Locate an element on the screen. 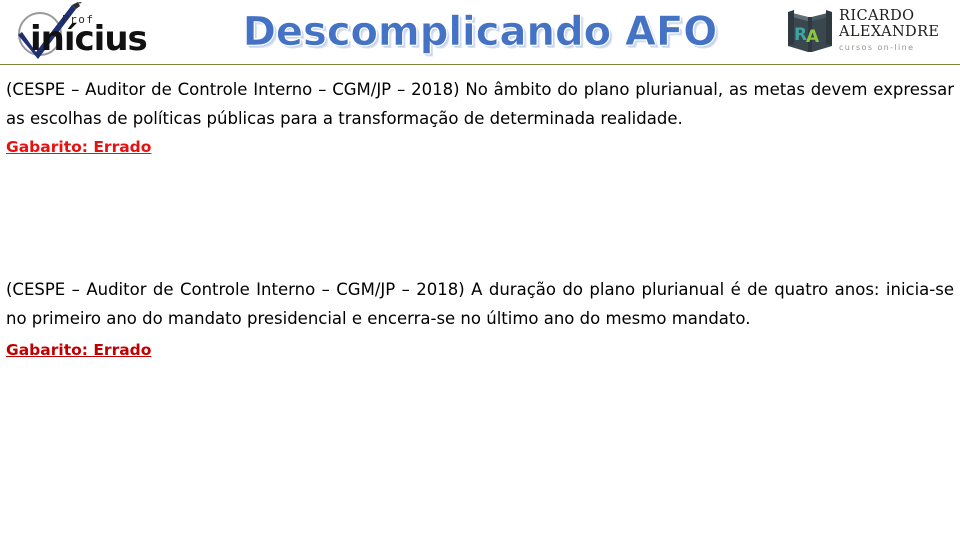 This screenshot has width=960, height=540. ricardo-alexandre-text: RICARDO ALEXANDRE cursos on-line is located at coordinates (889, 31).